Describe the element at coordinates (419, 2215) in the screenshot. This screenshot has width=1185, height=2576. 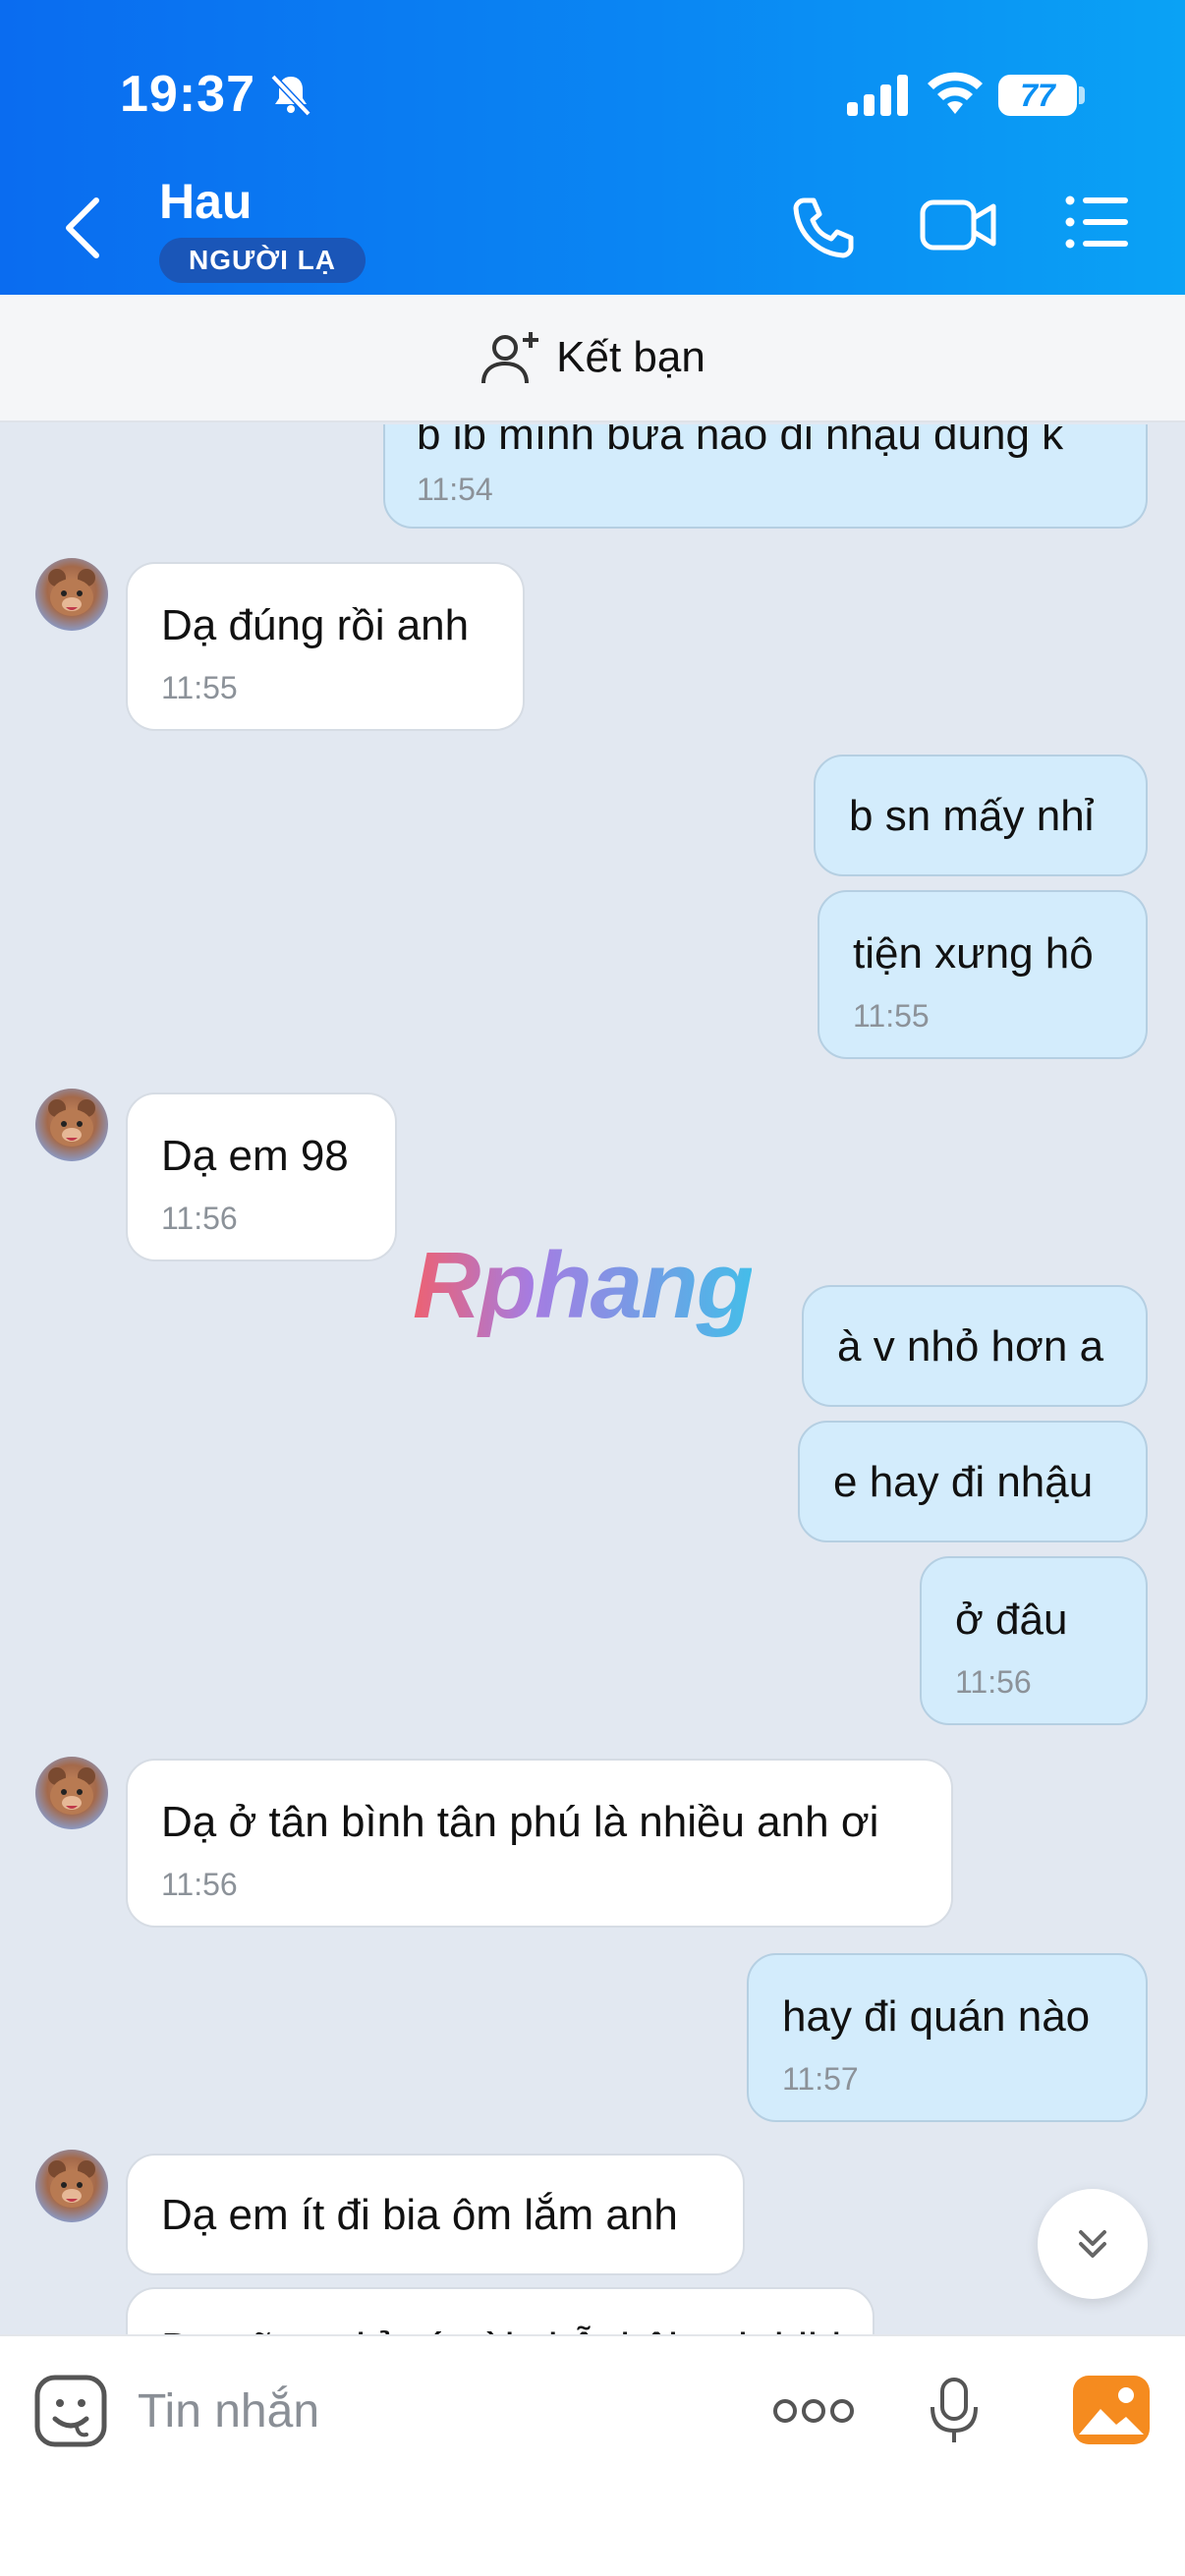
I see `message-text: Dạ em ít đi bia ôm lắm anh` at that location.